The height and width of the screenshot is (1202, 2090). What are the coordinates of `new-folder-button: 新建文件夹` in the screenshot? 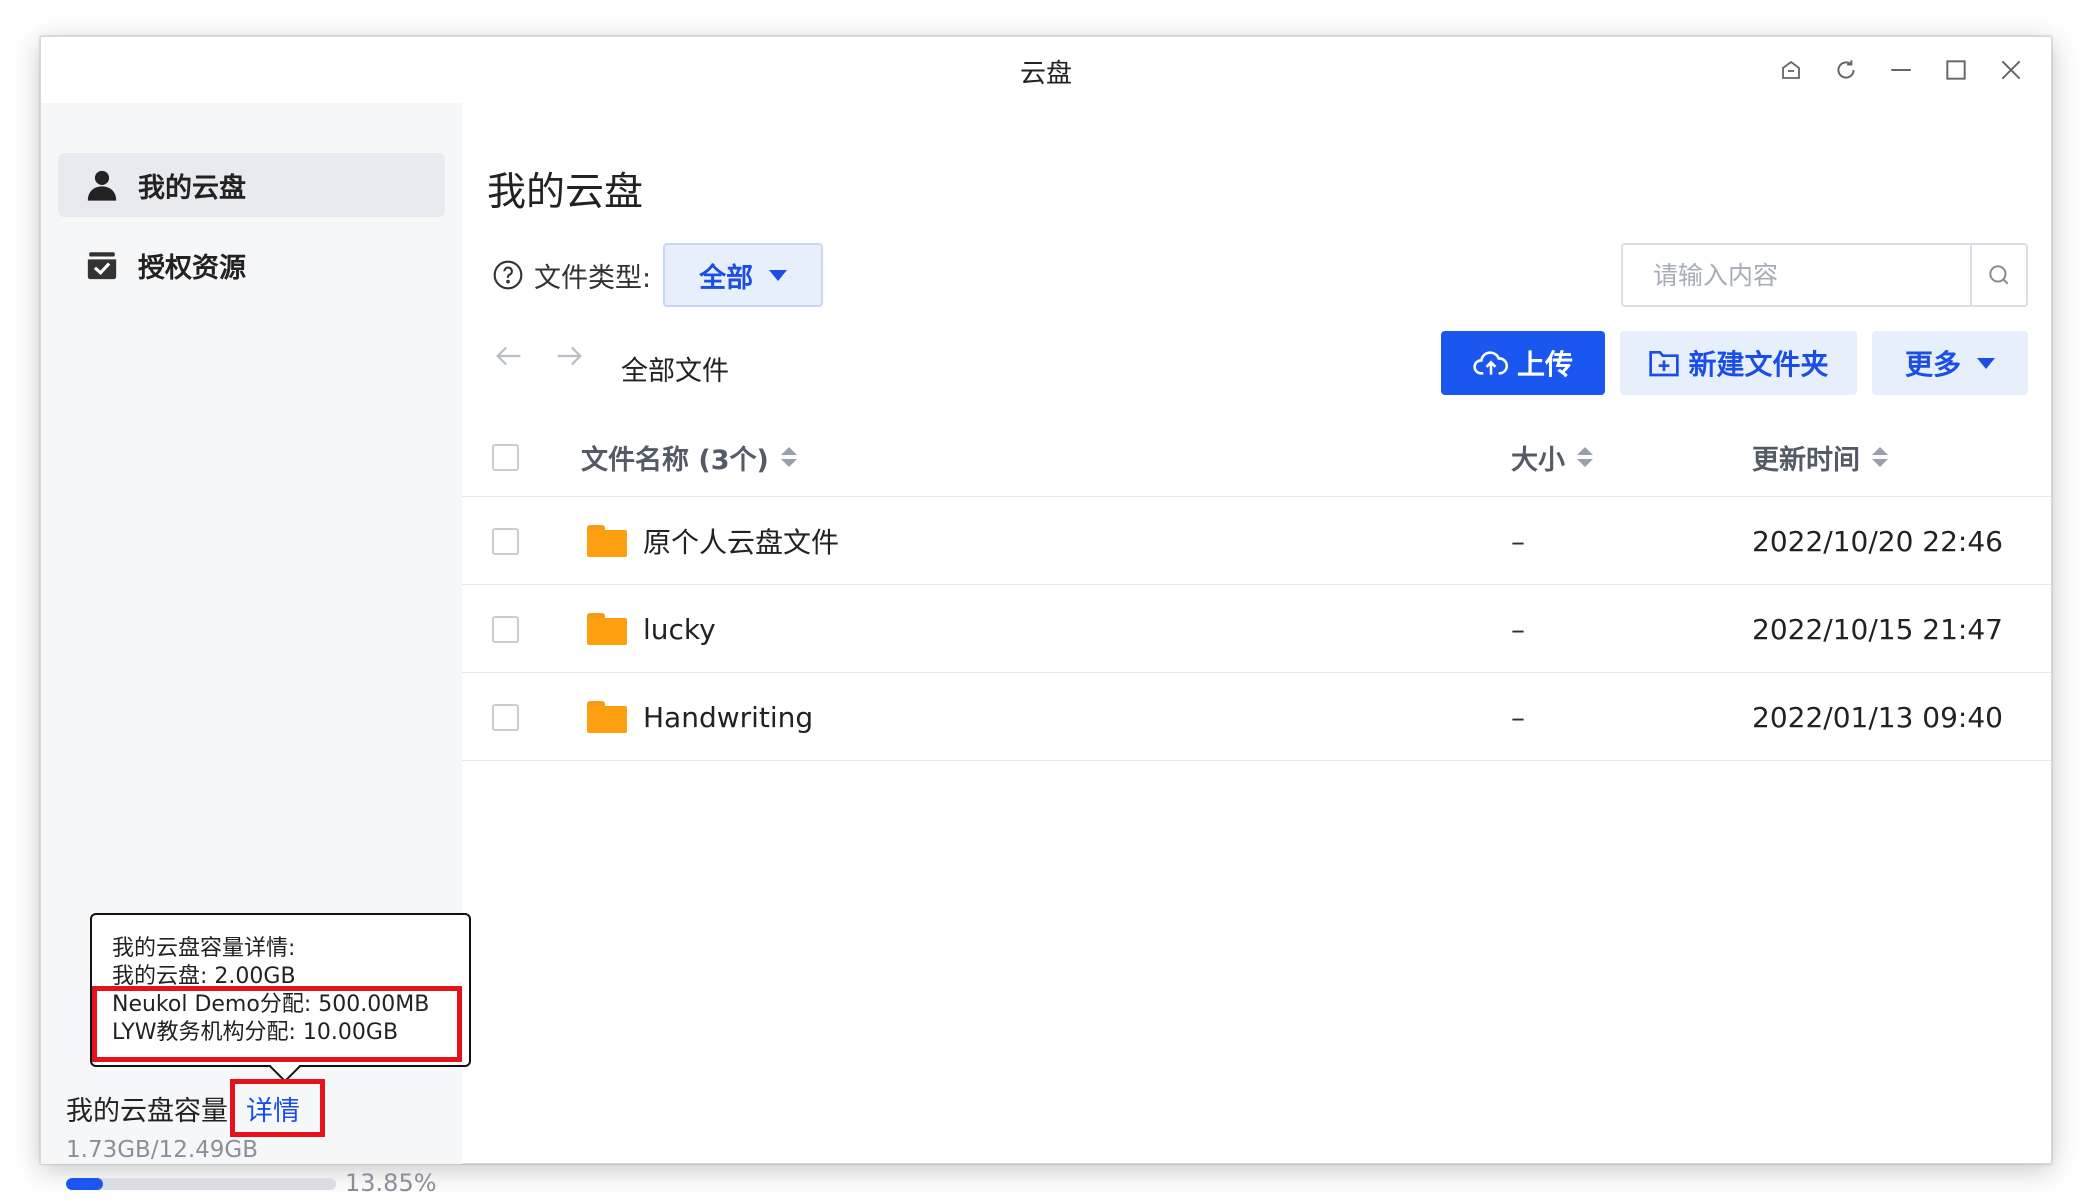 It's located at (1738, 363).